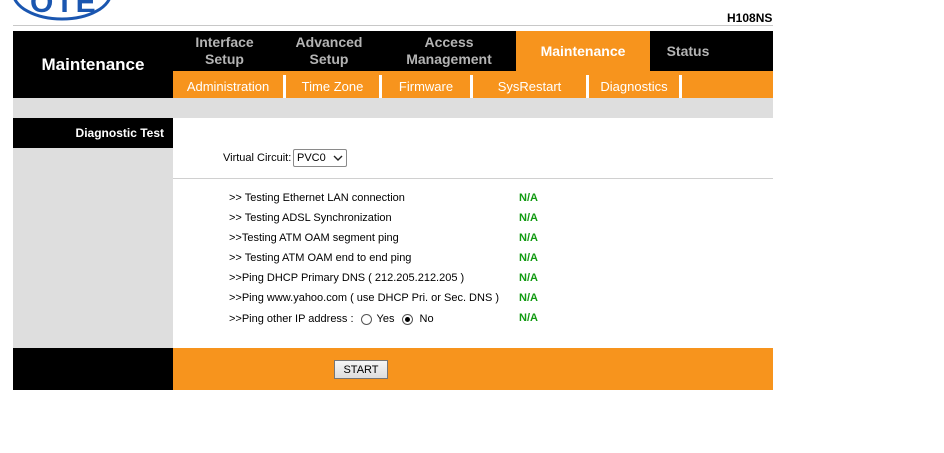  Describe the element at coordinates (93, 133) in the screenshot. I see `side-heading: Diagnostic Test` at that location.